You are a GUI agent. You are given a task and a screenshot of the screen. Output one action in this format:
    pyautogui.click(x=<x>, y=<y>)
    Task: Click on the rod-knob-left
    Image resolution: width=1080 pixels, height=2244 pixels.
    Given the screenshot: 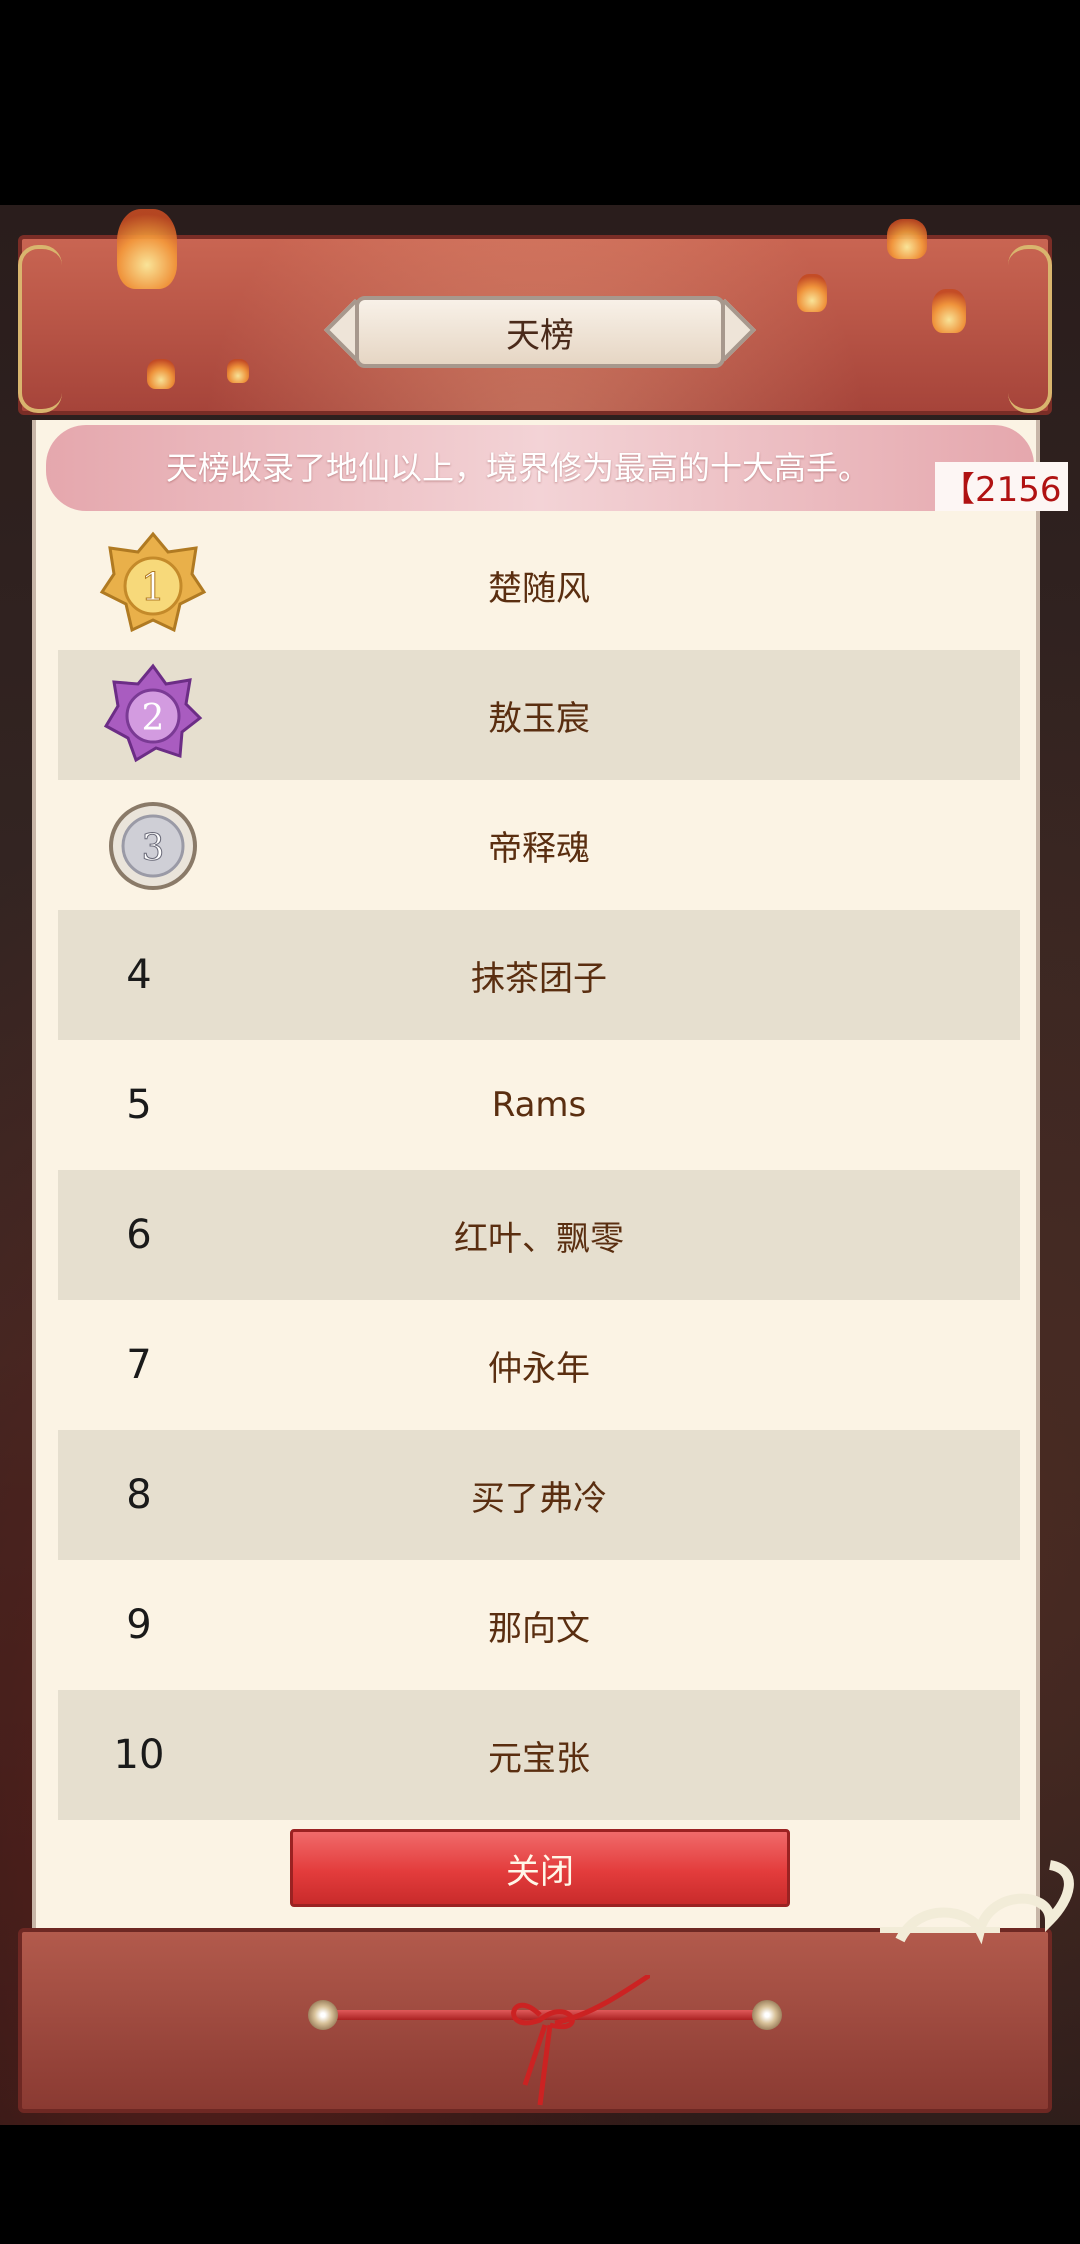 What is the action you would take?
    pyautogui.click(x=323, y=2015)
    